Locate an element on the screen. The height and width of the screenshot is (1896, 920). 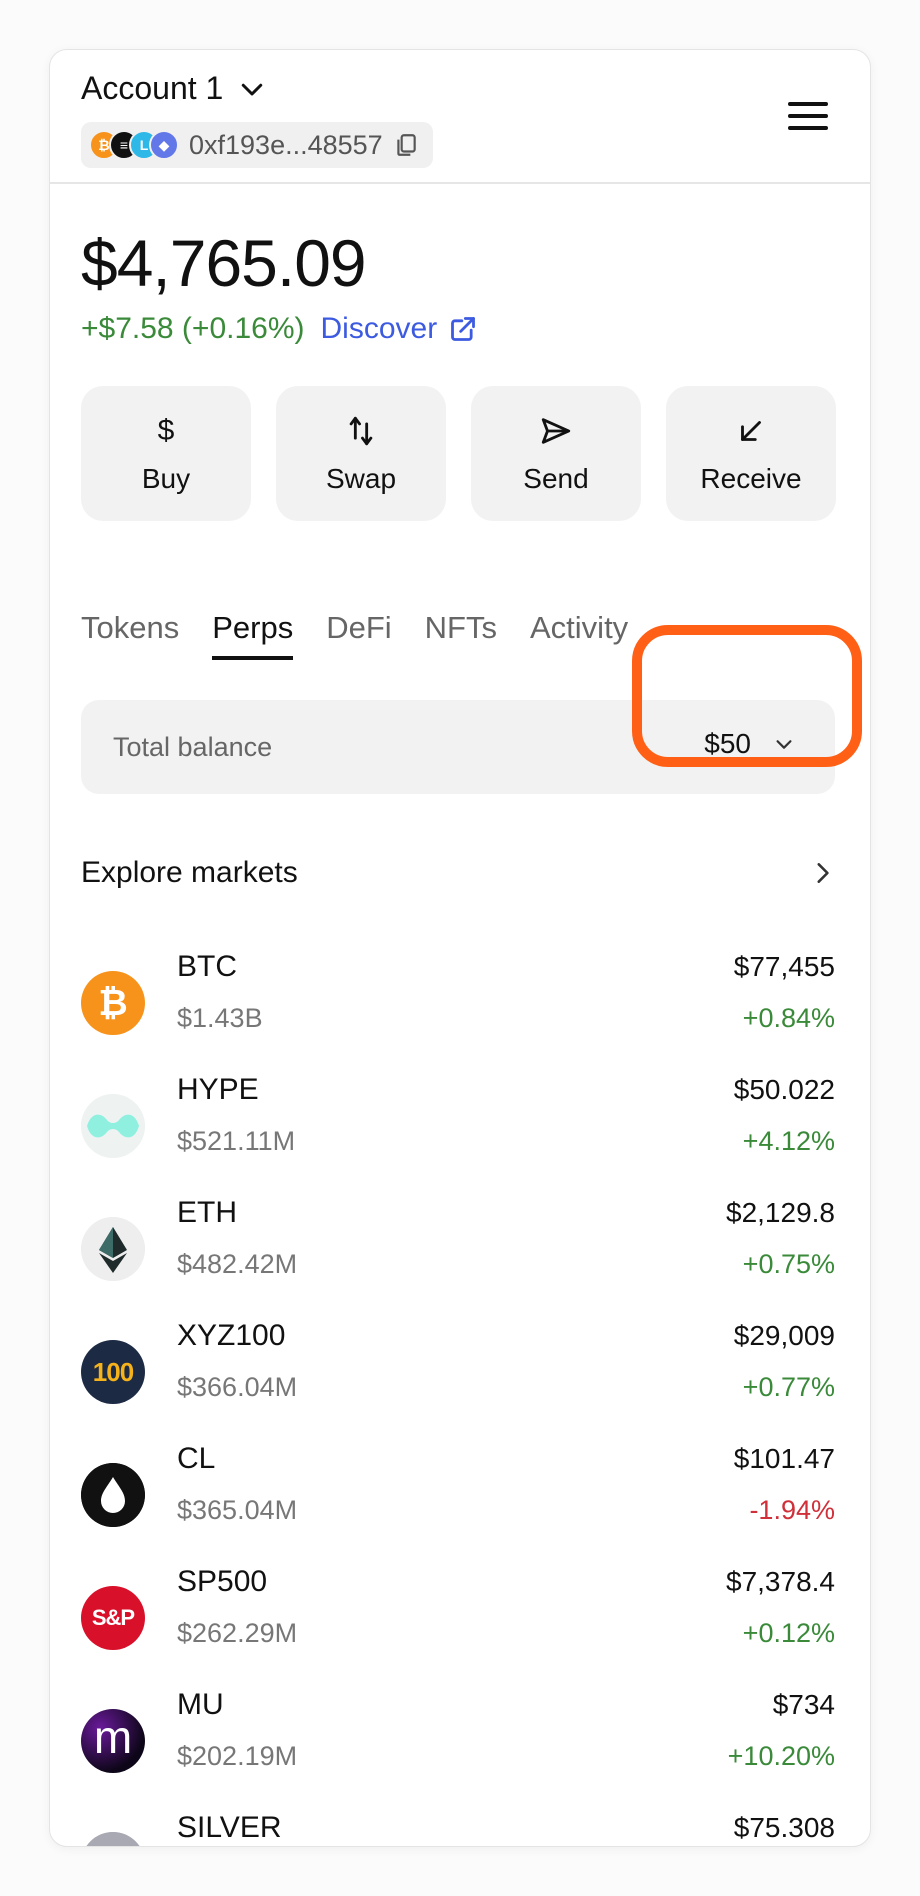
explore-markets-label: Explore markets is located at coordinates (189, 872).